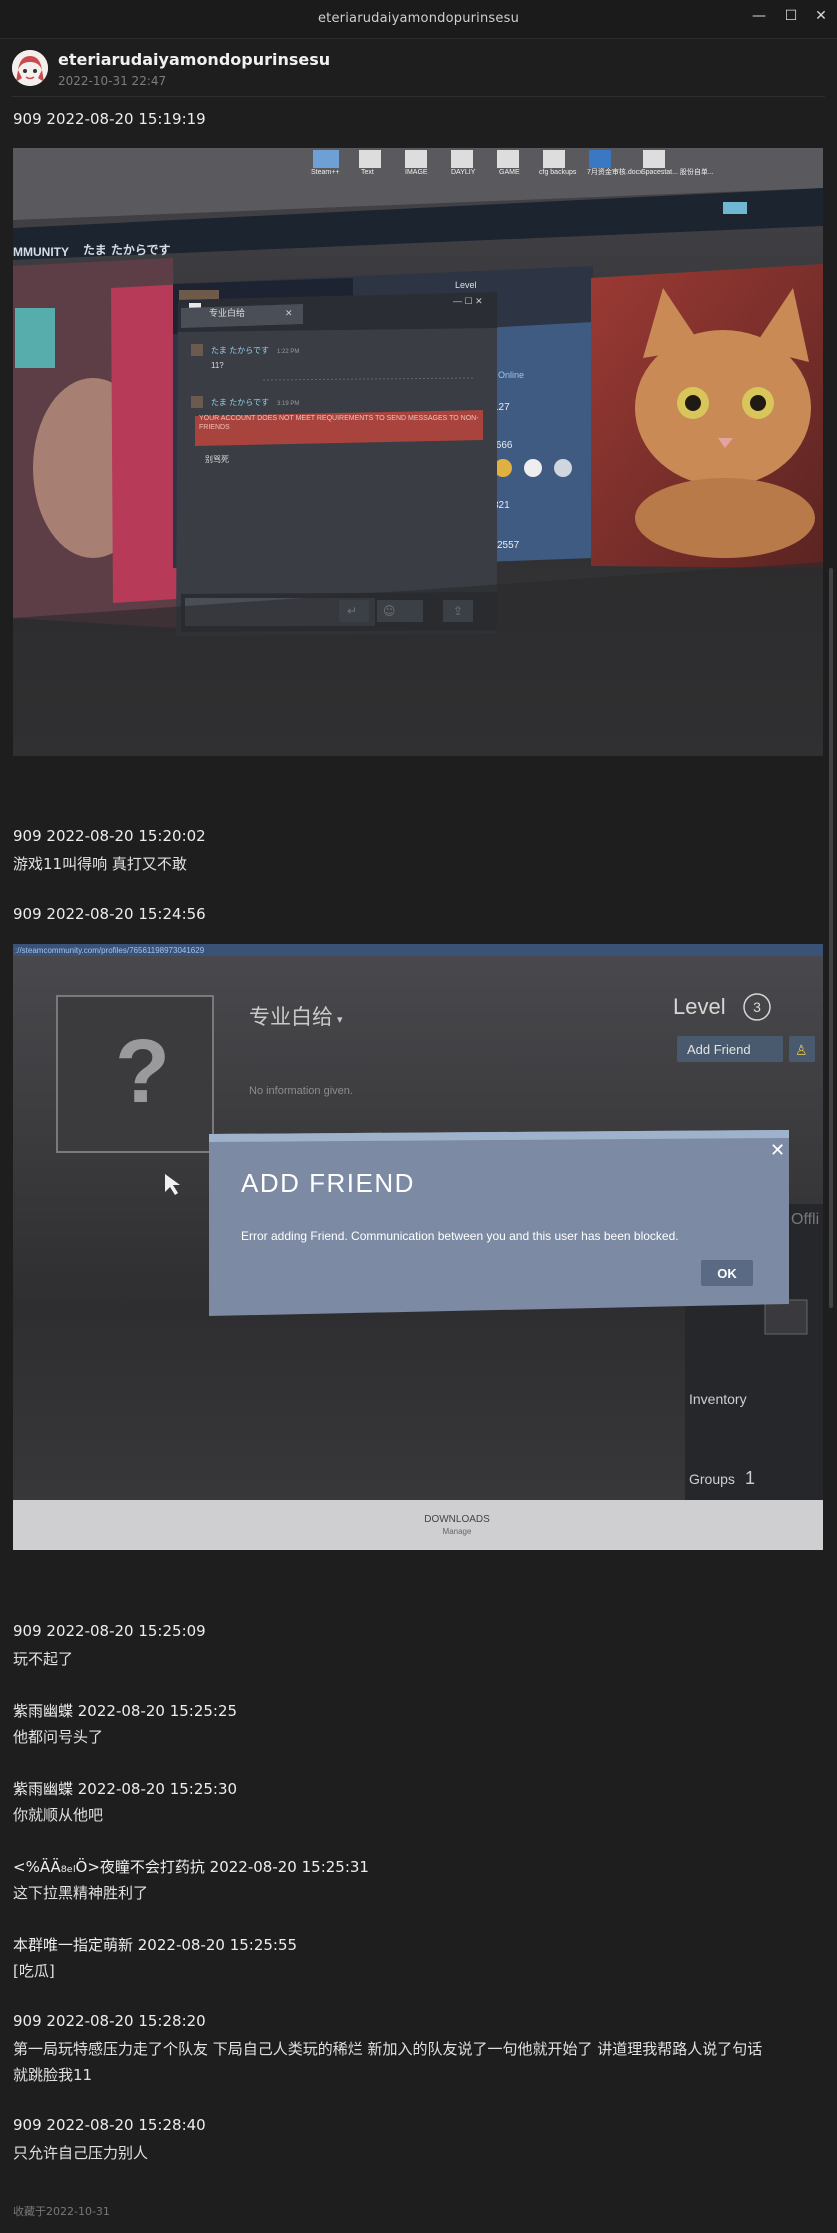 The height and width of the screenshot is (2233, 837). Describe the element at coordinates (301, 1091) in the screenshot. I see `no-info-text: No information given.` at that location.